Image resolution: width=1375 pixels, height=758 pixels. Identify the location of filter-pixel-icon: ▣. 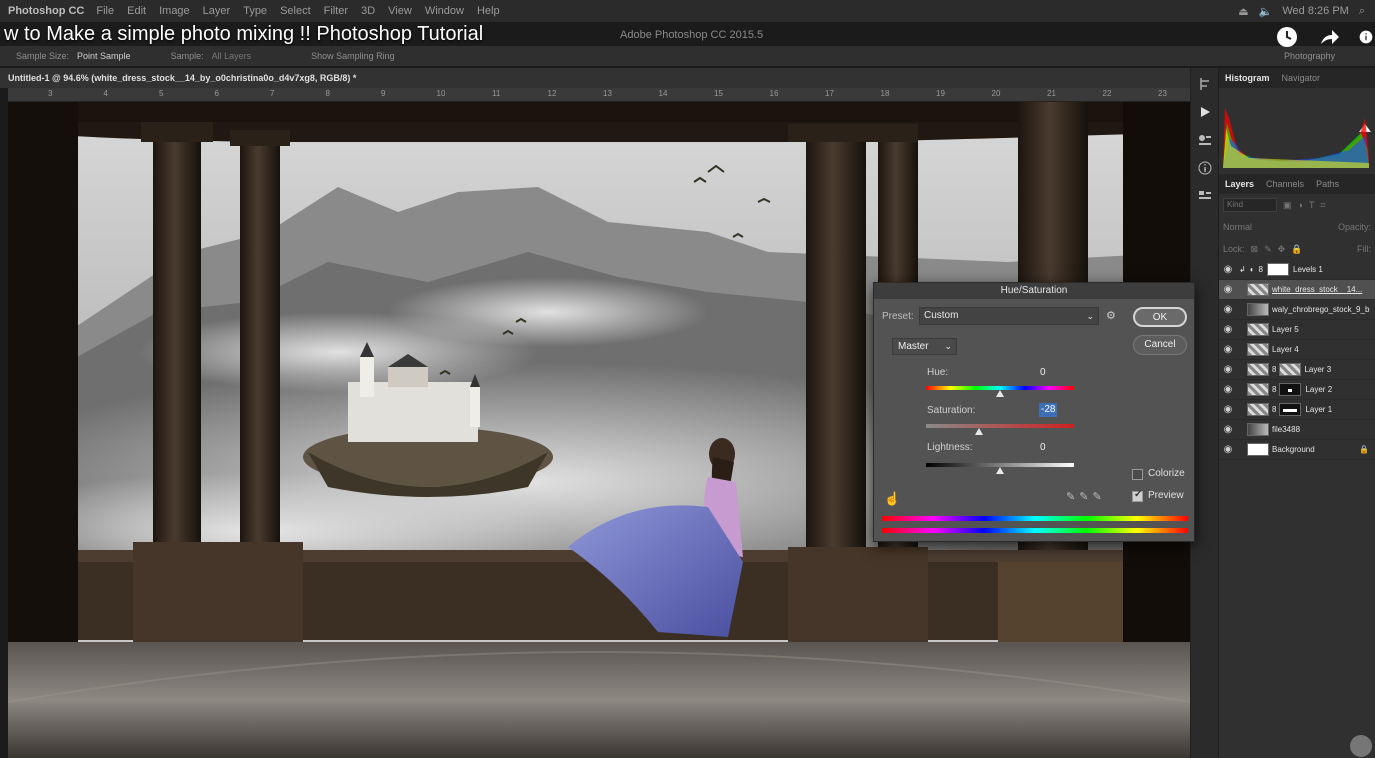
(1287, 205).